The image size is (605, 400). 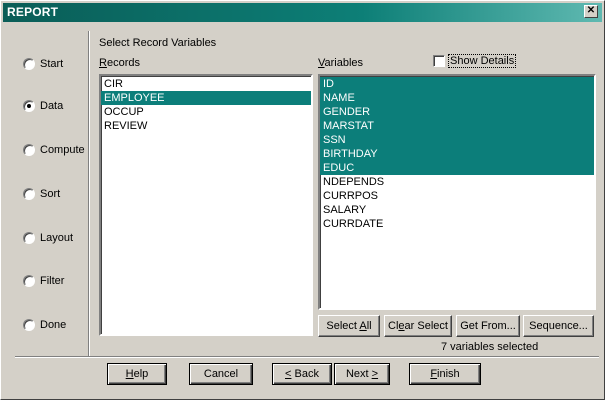 I want to click on variables-label: Variables, so click(x=341, y=63).